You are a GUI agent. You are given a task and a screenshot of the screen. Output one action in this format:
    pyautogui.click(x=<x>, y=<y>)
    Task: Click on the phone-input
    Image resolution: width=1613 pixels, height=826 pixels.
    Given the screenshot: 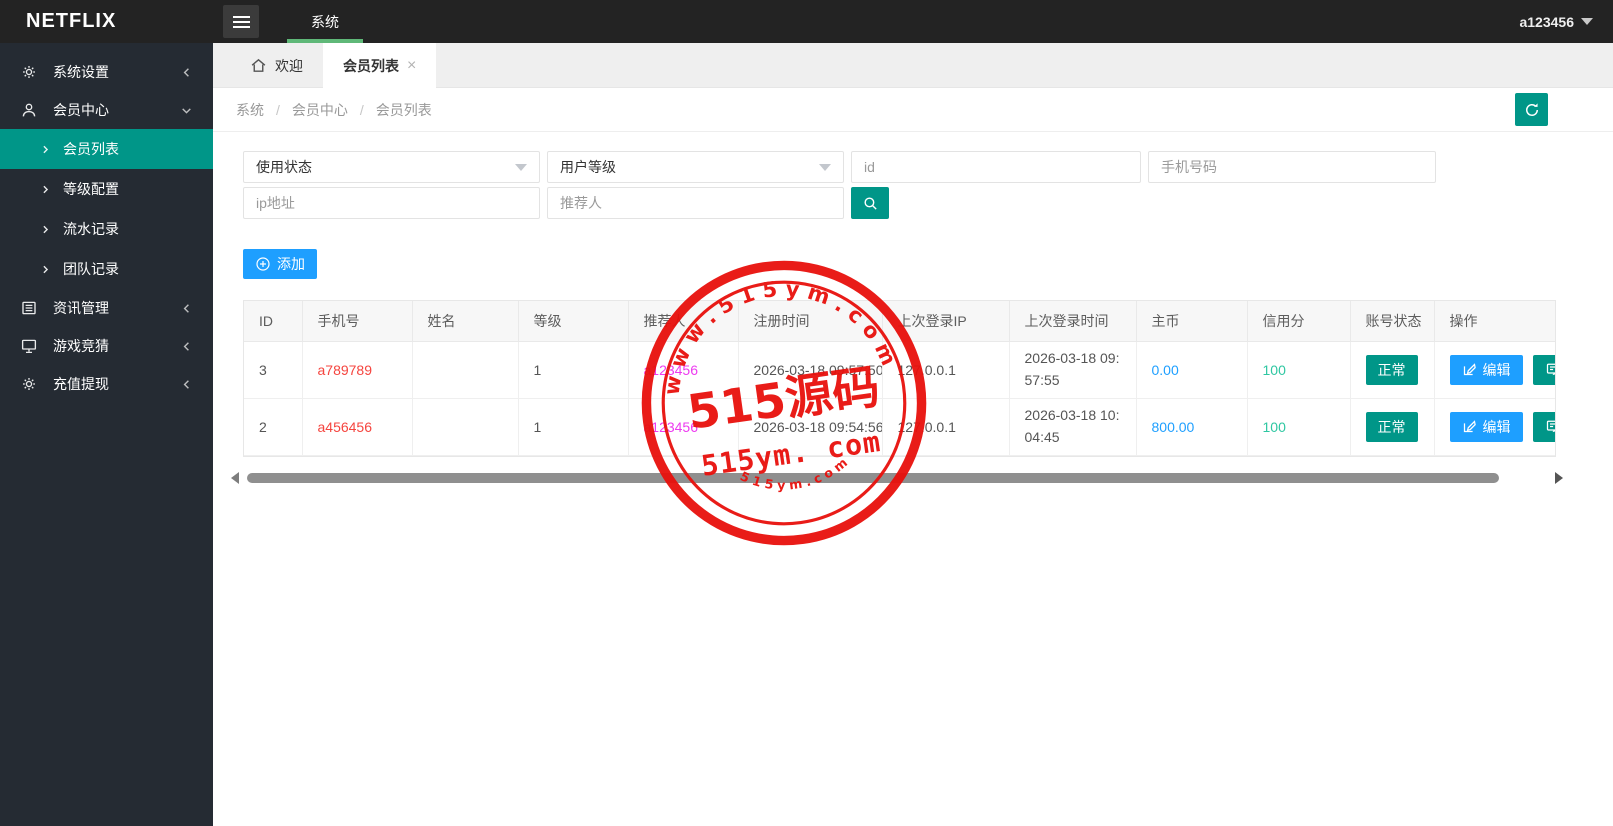 What is the action you would take?
    pyautogui.click(x=1292, y=167)
    